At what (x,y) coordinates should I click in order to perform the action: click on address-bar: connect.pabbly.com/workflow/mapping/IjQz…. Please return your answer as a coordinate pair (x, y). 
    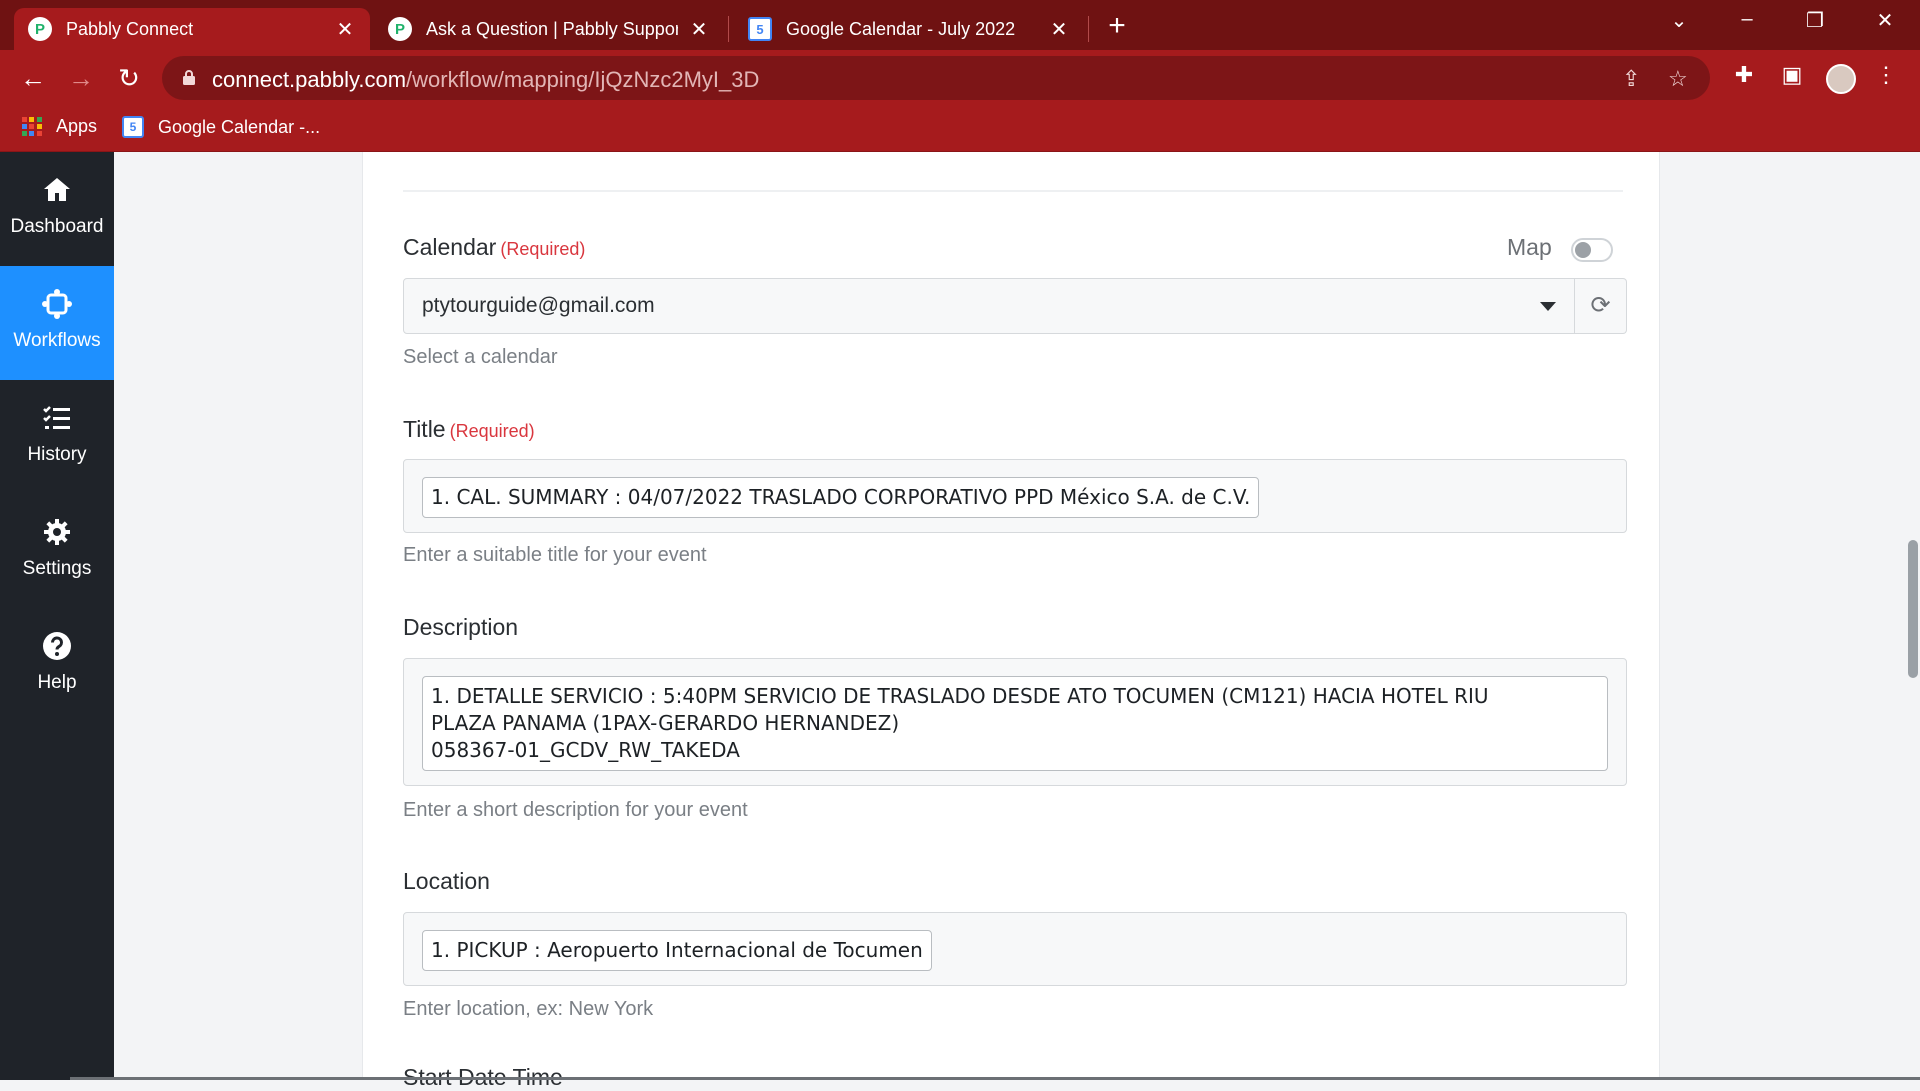
    Looking at the image, I should click on (936, 78).